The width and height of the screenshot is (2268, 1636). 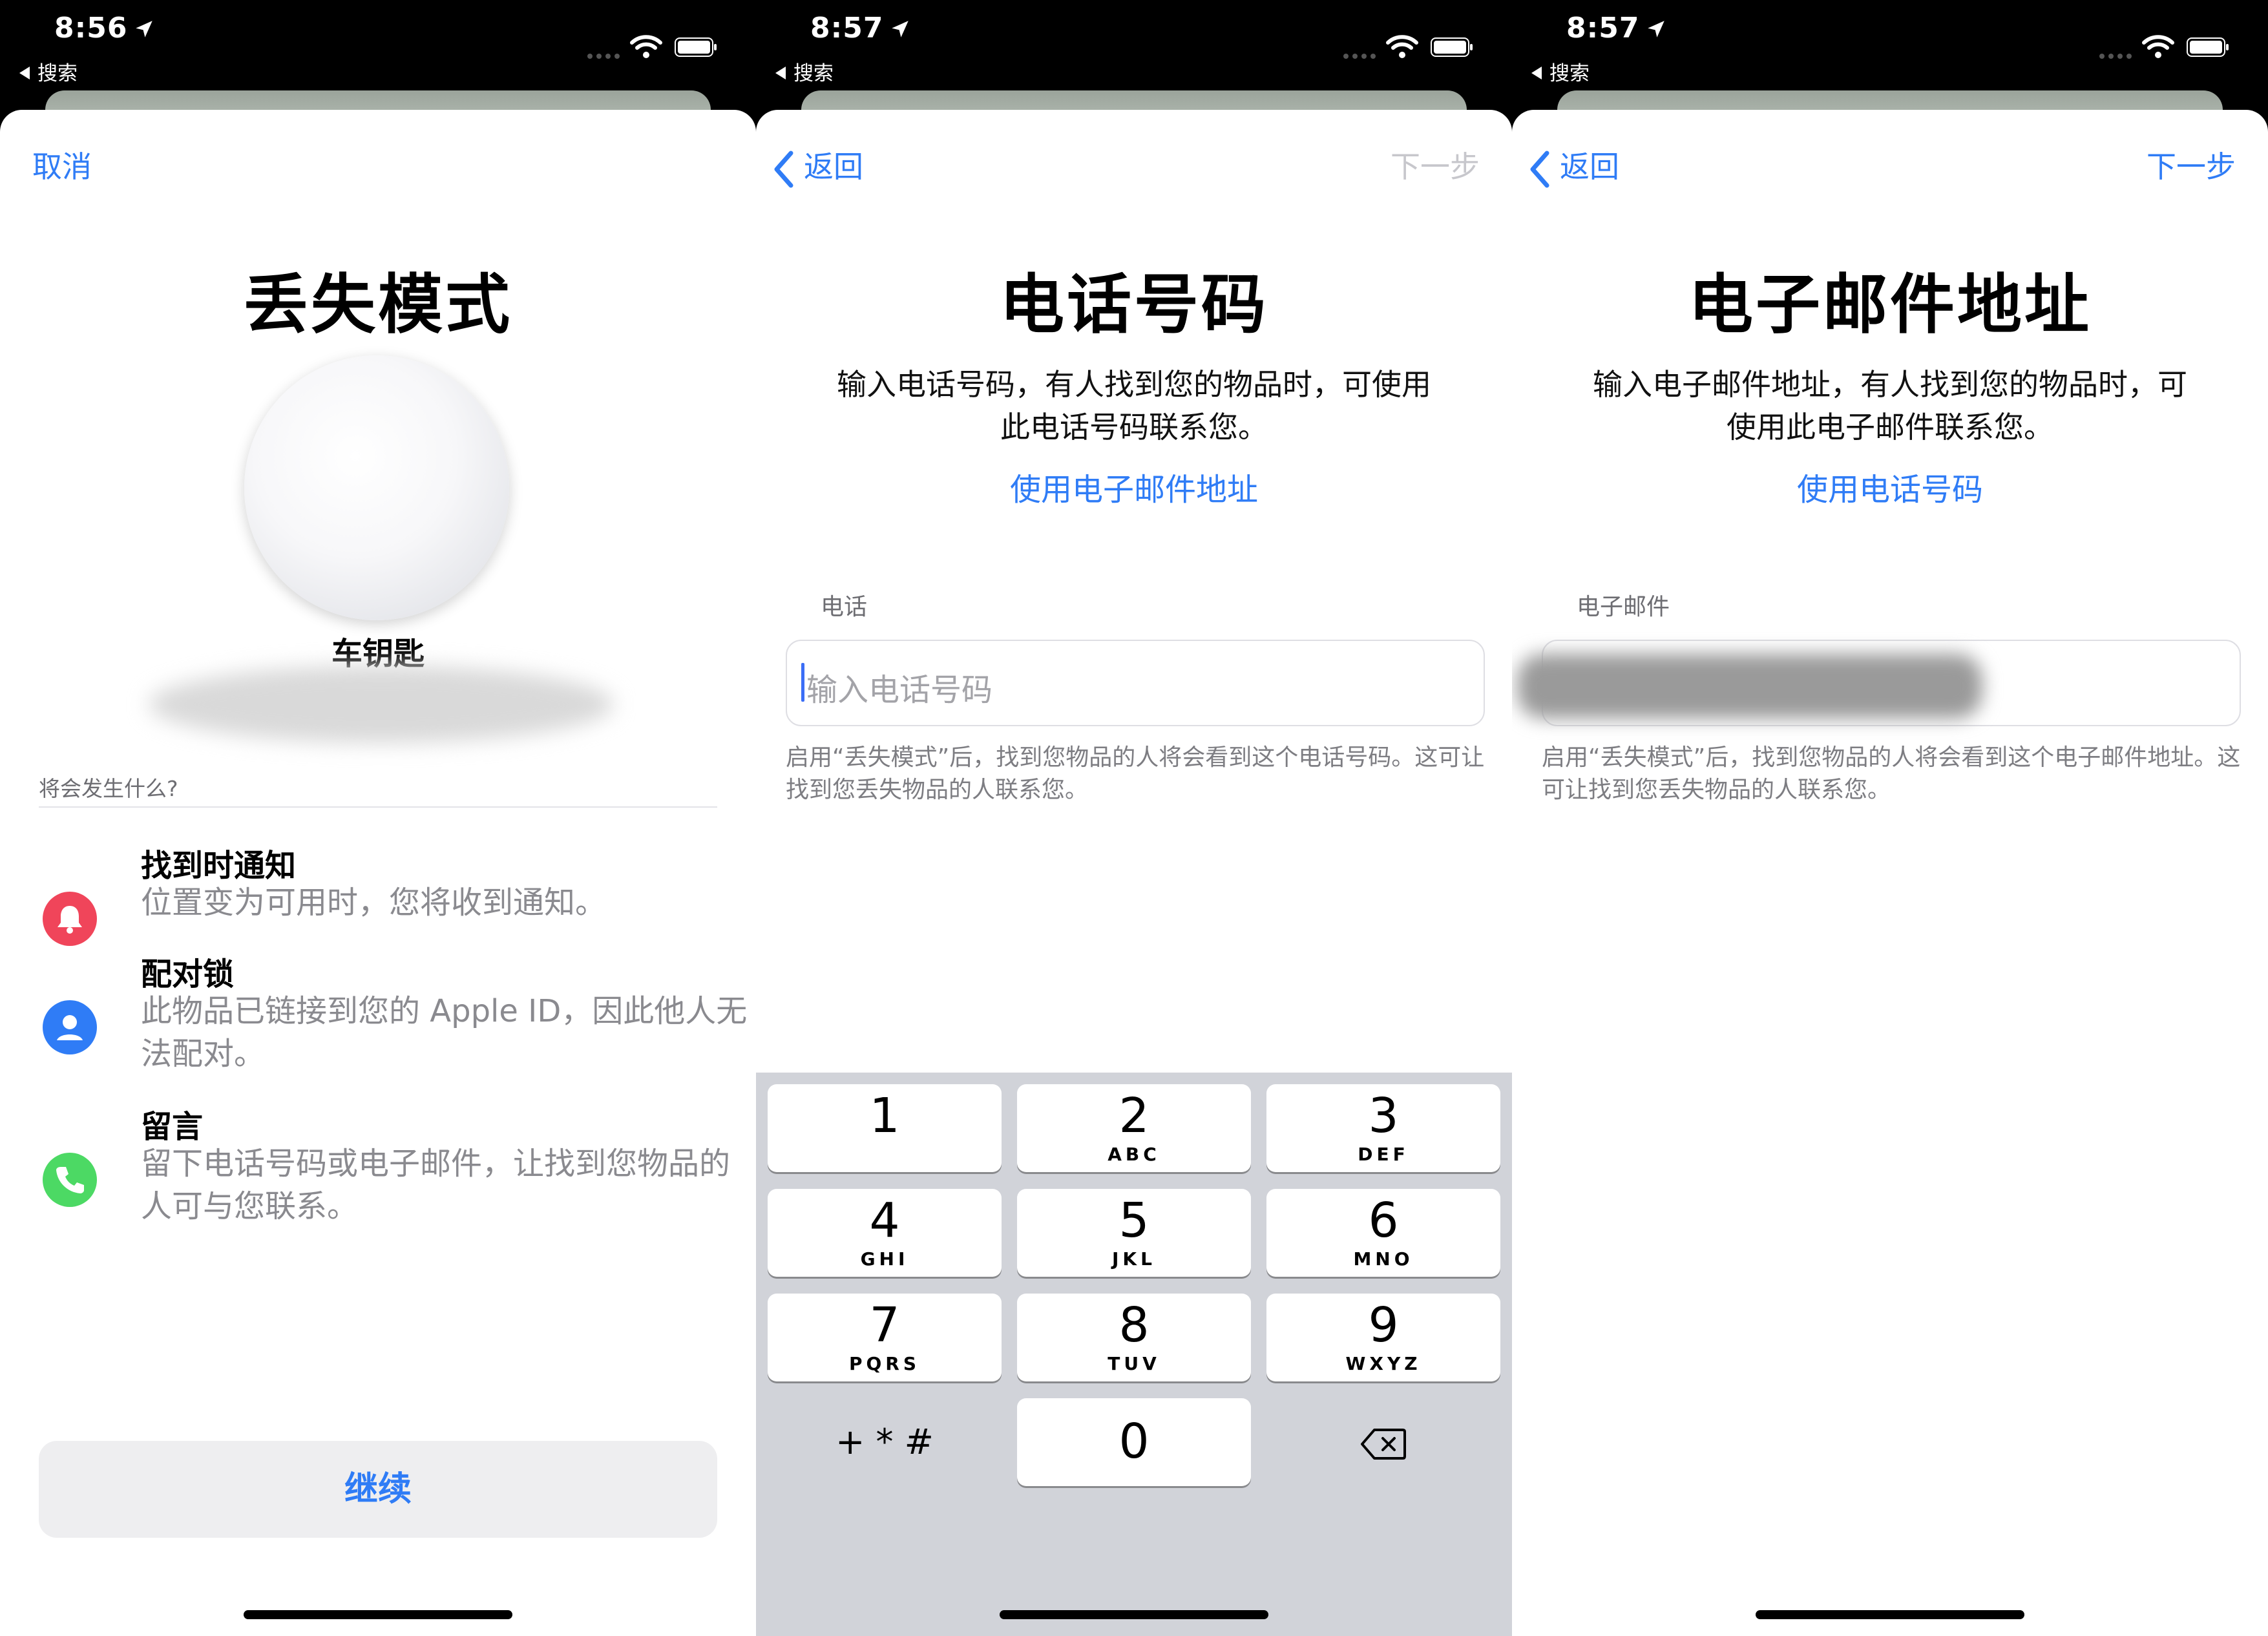 I want to click on text-cursor, so click(x=803, y=682).